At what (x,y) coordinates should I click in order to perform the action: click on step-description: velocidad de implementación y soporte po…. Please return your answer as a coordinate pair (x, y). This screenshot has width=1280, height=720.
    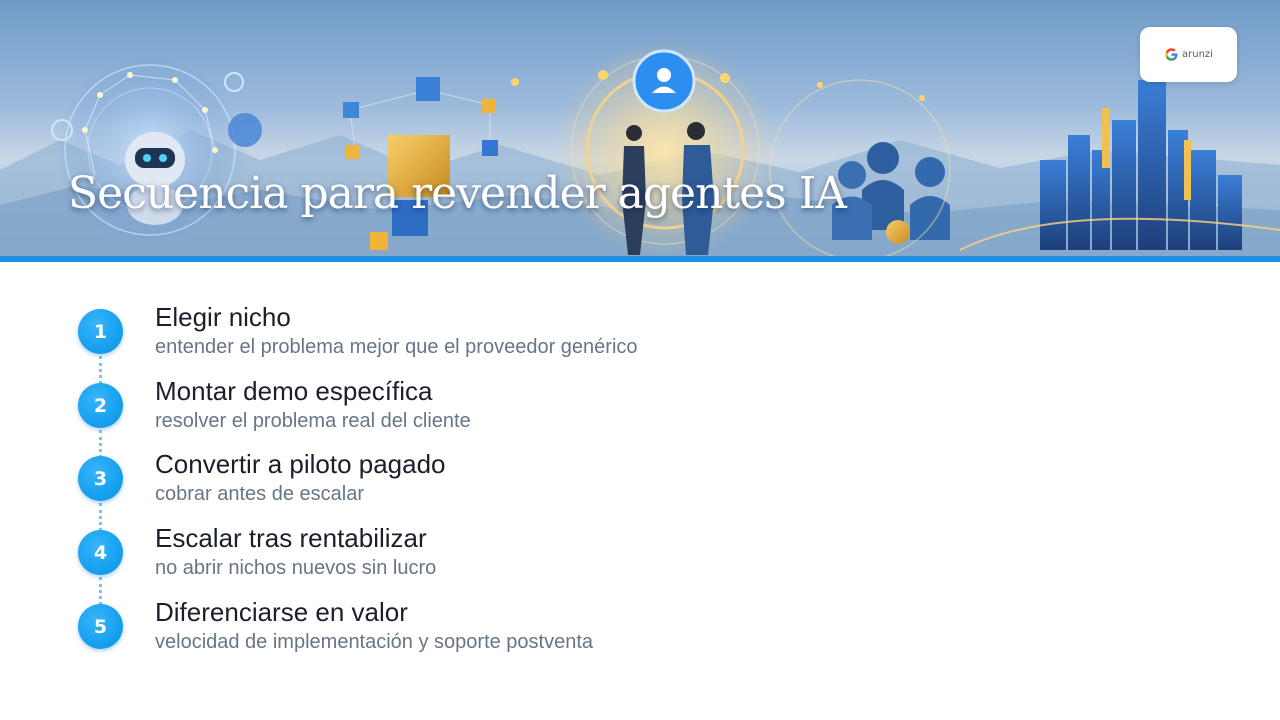
    Looking at the image, I should click on (374, 642).